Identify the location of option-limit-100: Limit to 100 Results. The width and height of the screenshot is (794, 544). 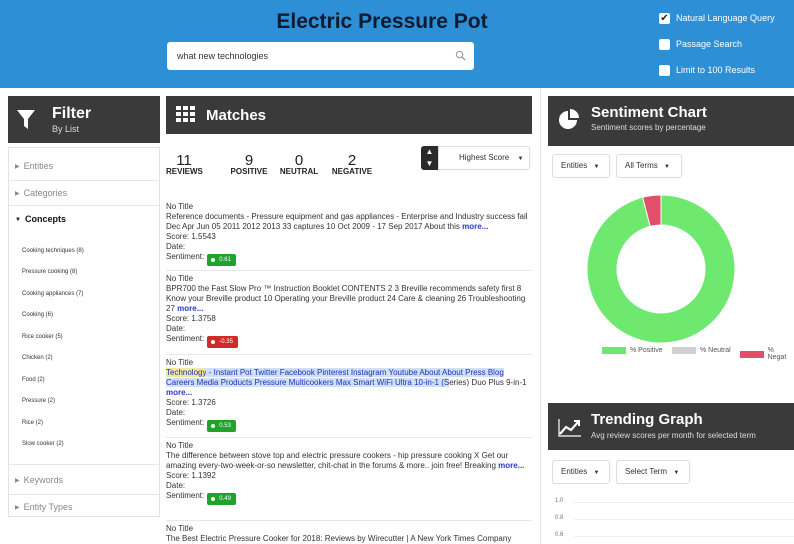
(707, 70).